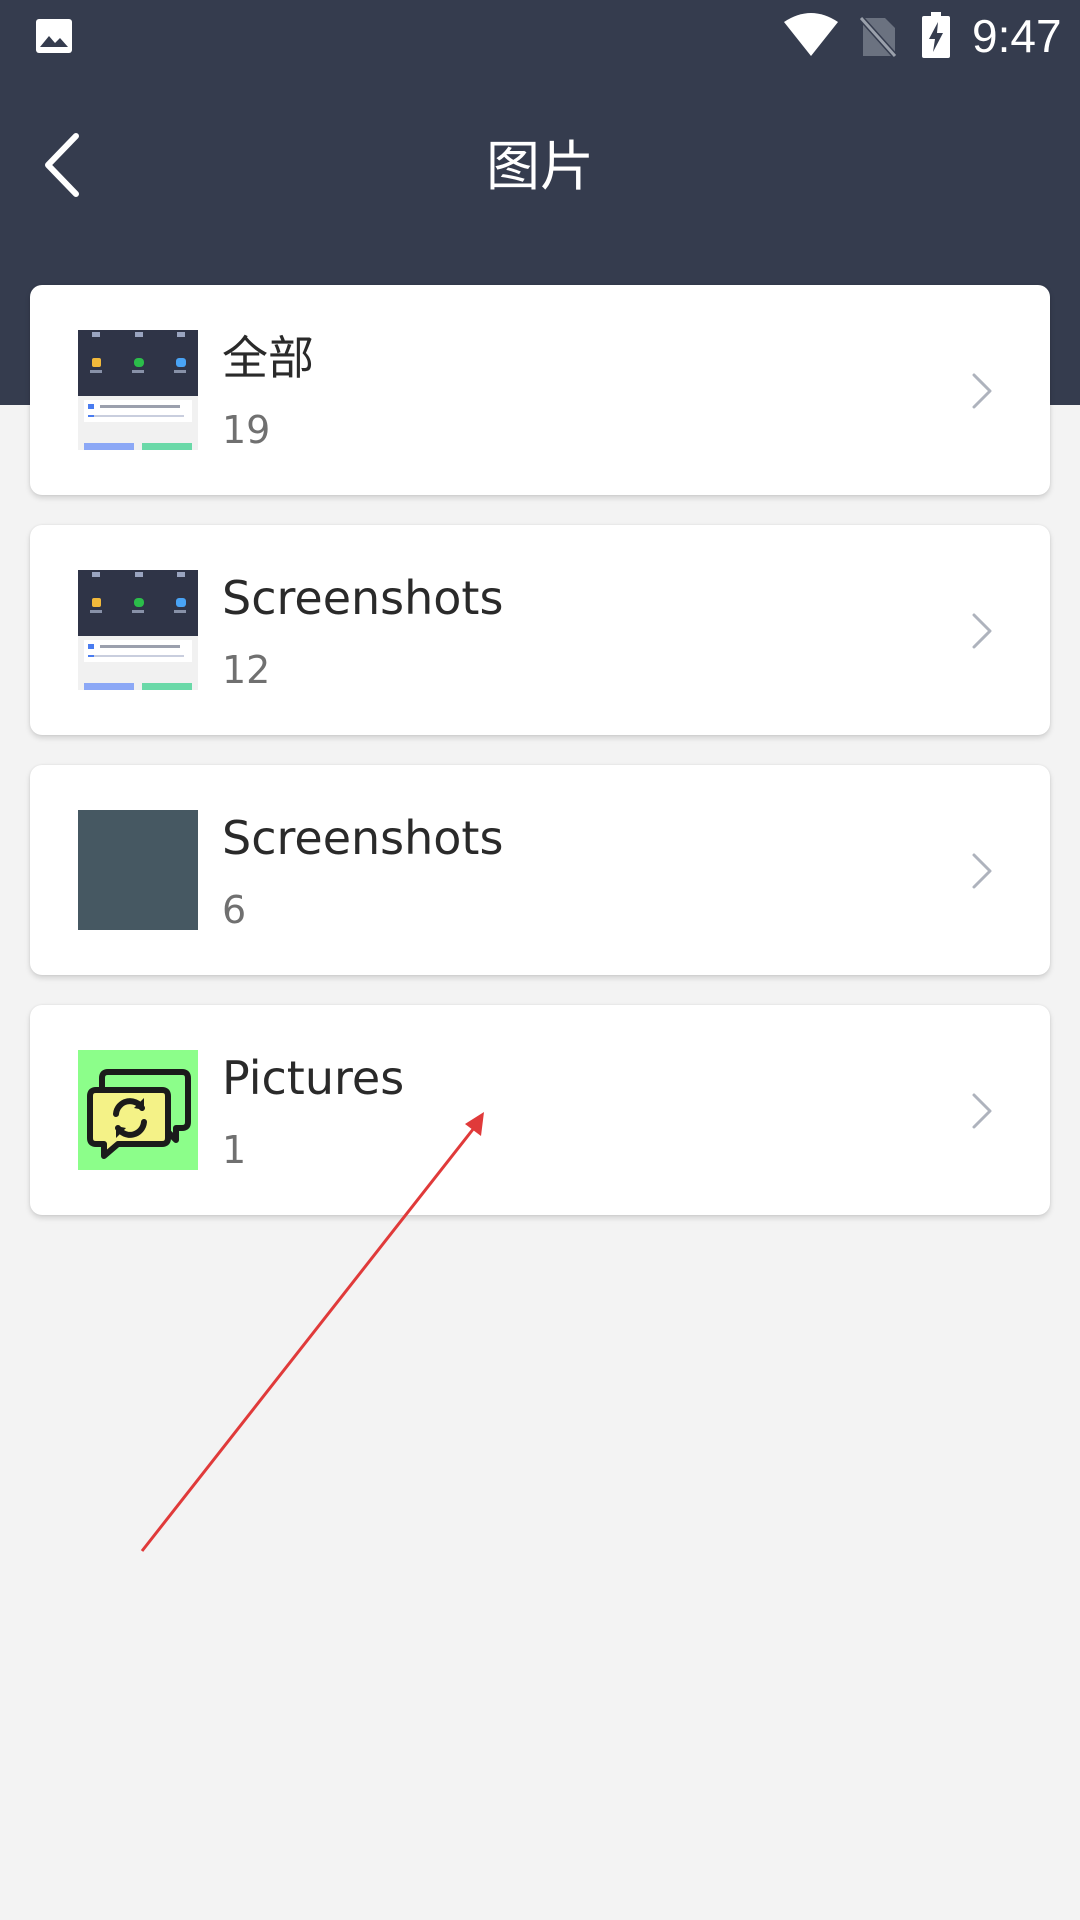 This screenshot has height=1920, width=1080. I want to click on status-bar: 9:47, so click(540, 36).